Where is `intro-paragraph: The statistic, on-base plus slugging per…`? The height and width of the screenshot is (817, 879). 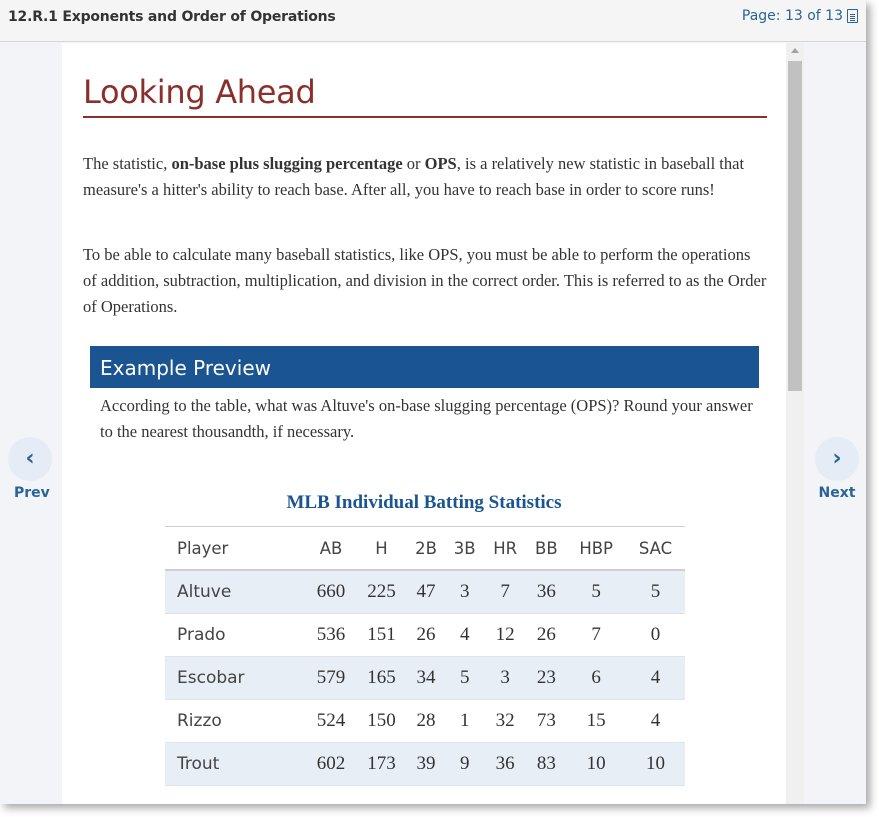
intro-paragraph: The statistic, on-base plus slugging per… is located at coordinates (425, 177).